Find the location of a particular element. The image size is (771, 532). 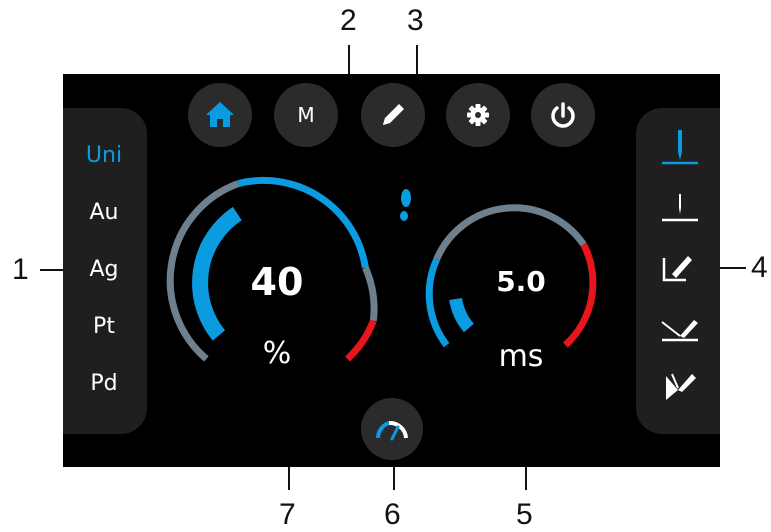

callout-3: 3 is located at coordinates (415, 20).